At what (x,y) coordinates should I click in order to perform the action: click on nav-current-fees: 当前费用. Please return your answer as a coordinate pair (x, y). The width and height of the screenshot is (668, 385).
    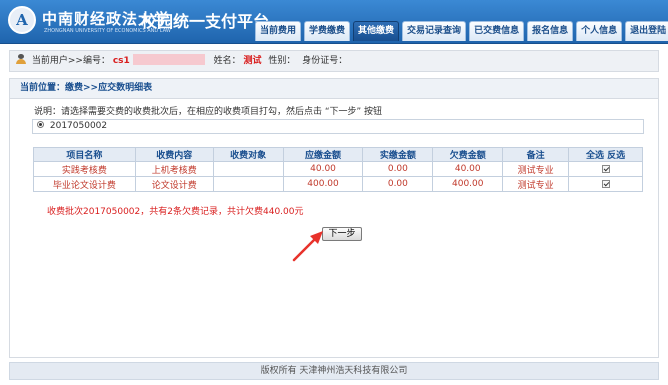
    Looking at the image, I should click on (278, 31).